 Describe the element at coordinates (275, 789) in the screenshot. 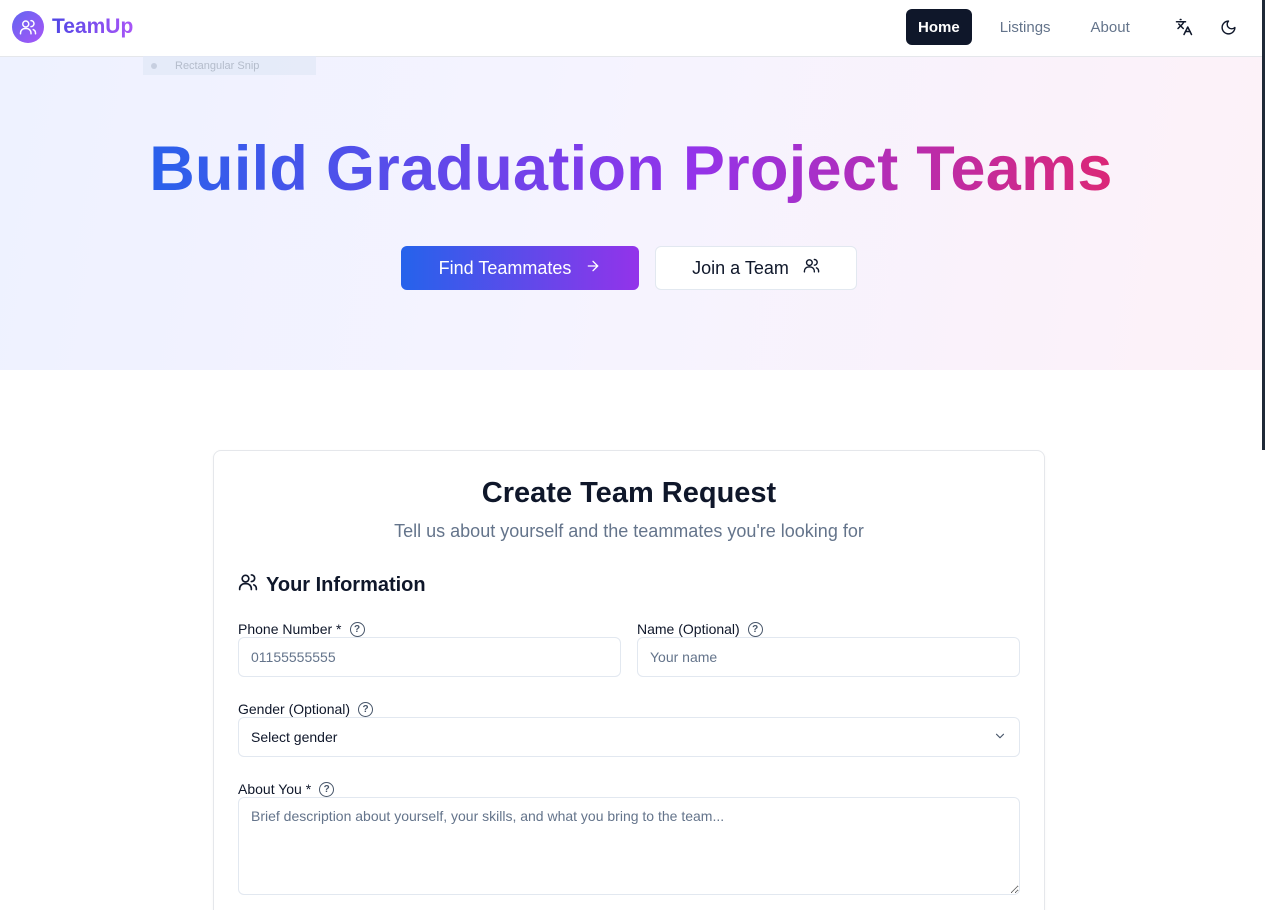

I see `about-label-text: About You *` at that location.